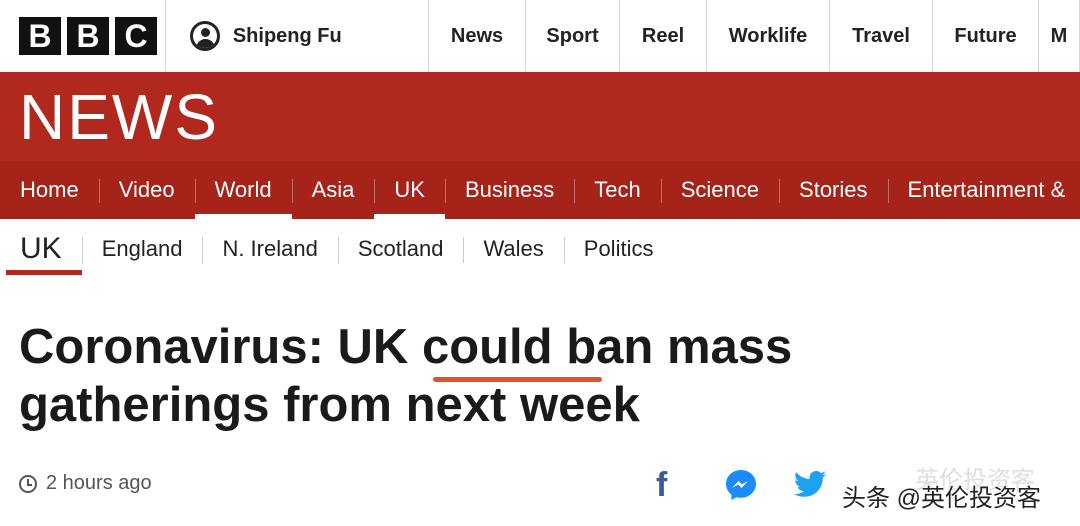 This screenshot has width=1080, height=526. I want to click on subnav-item: N. Ireland, so click(269, 249).